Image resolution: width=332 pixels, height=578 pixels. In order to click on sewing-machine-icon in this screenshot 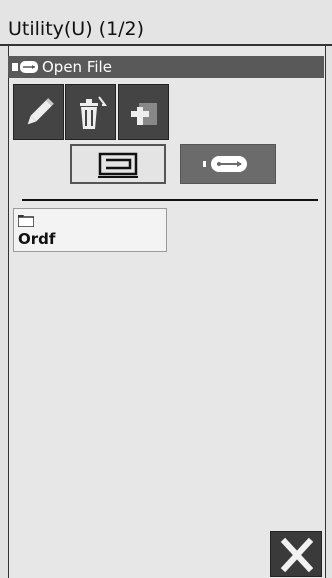, I will do `click(118, 165)`.